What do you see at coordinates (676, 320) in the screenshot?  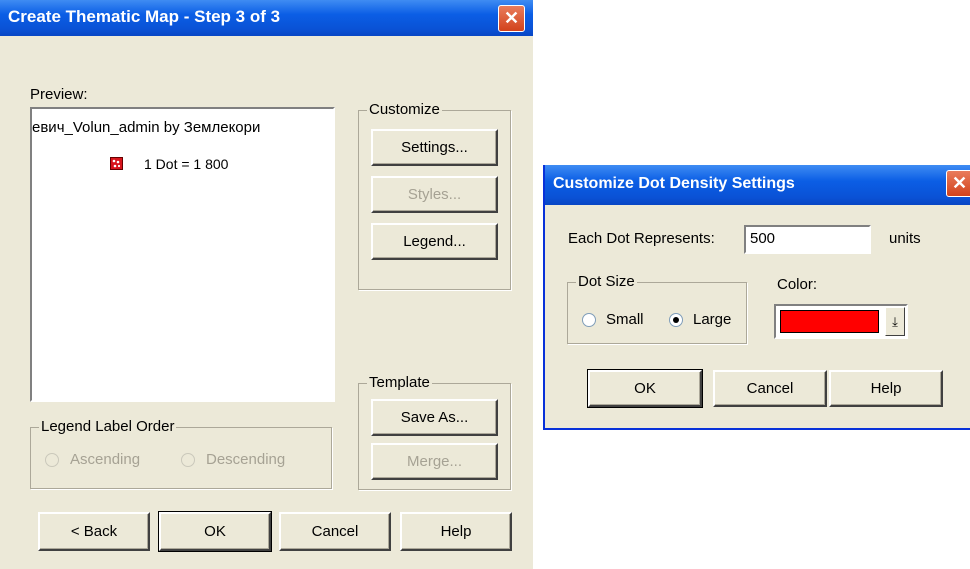 I see `large-radio` at bounding box center [676, 320].